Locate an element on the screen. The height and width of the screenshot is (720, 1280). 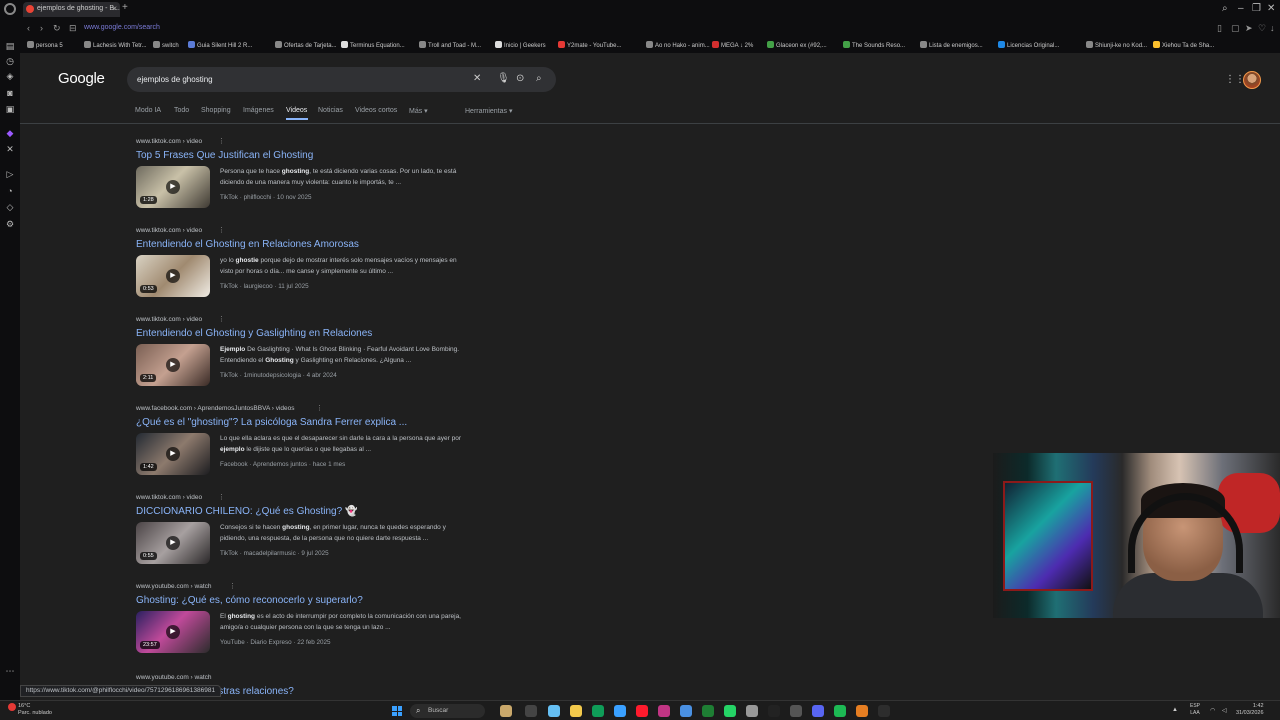
history-icon: ◷ is located at coordinates (10, 61).